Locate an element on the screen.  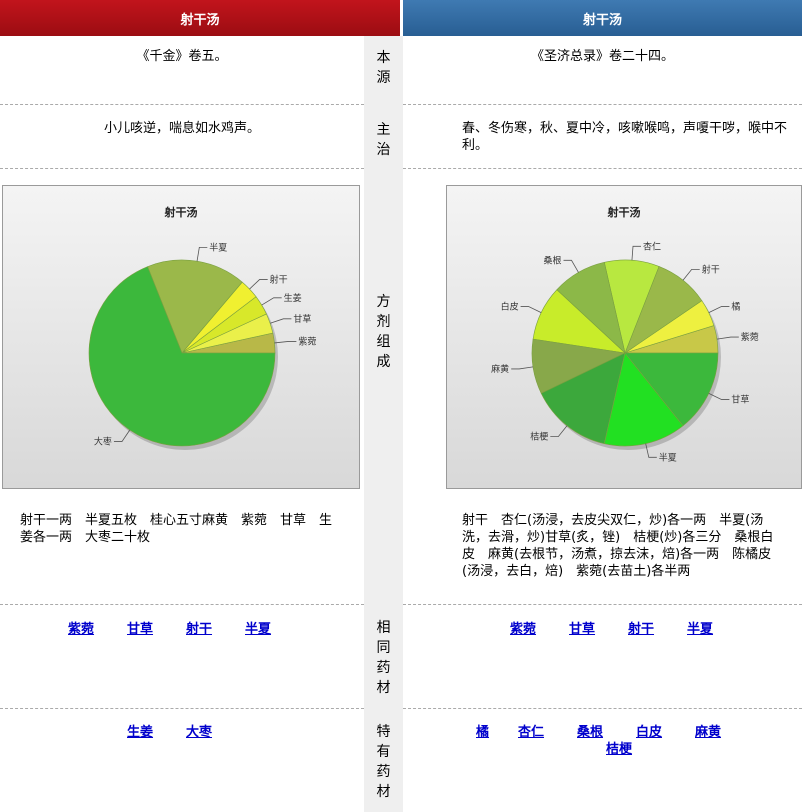
label-indication: 主 治 is located at coordinates (383, 140).